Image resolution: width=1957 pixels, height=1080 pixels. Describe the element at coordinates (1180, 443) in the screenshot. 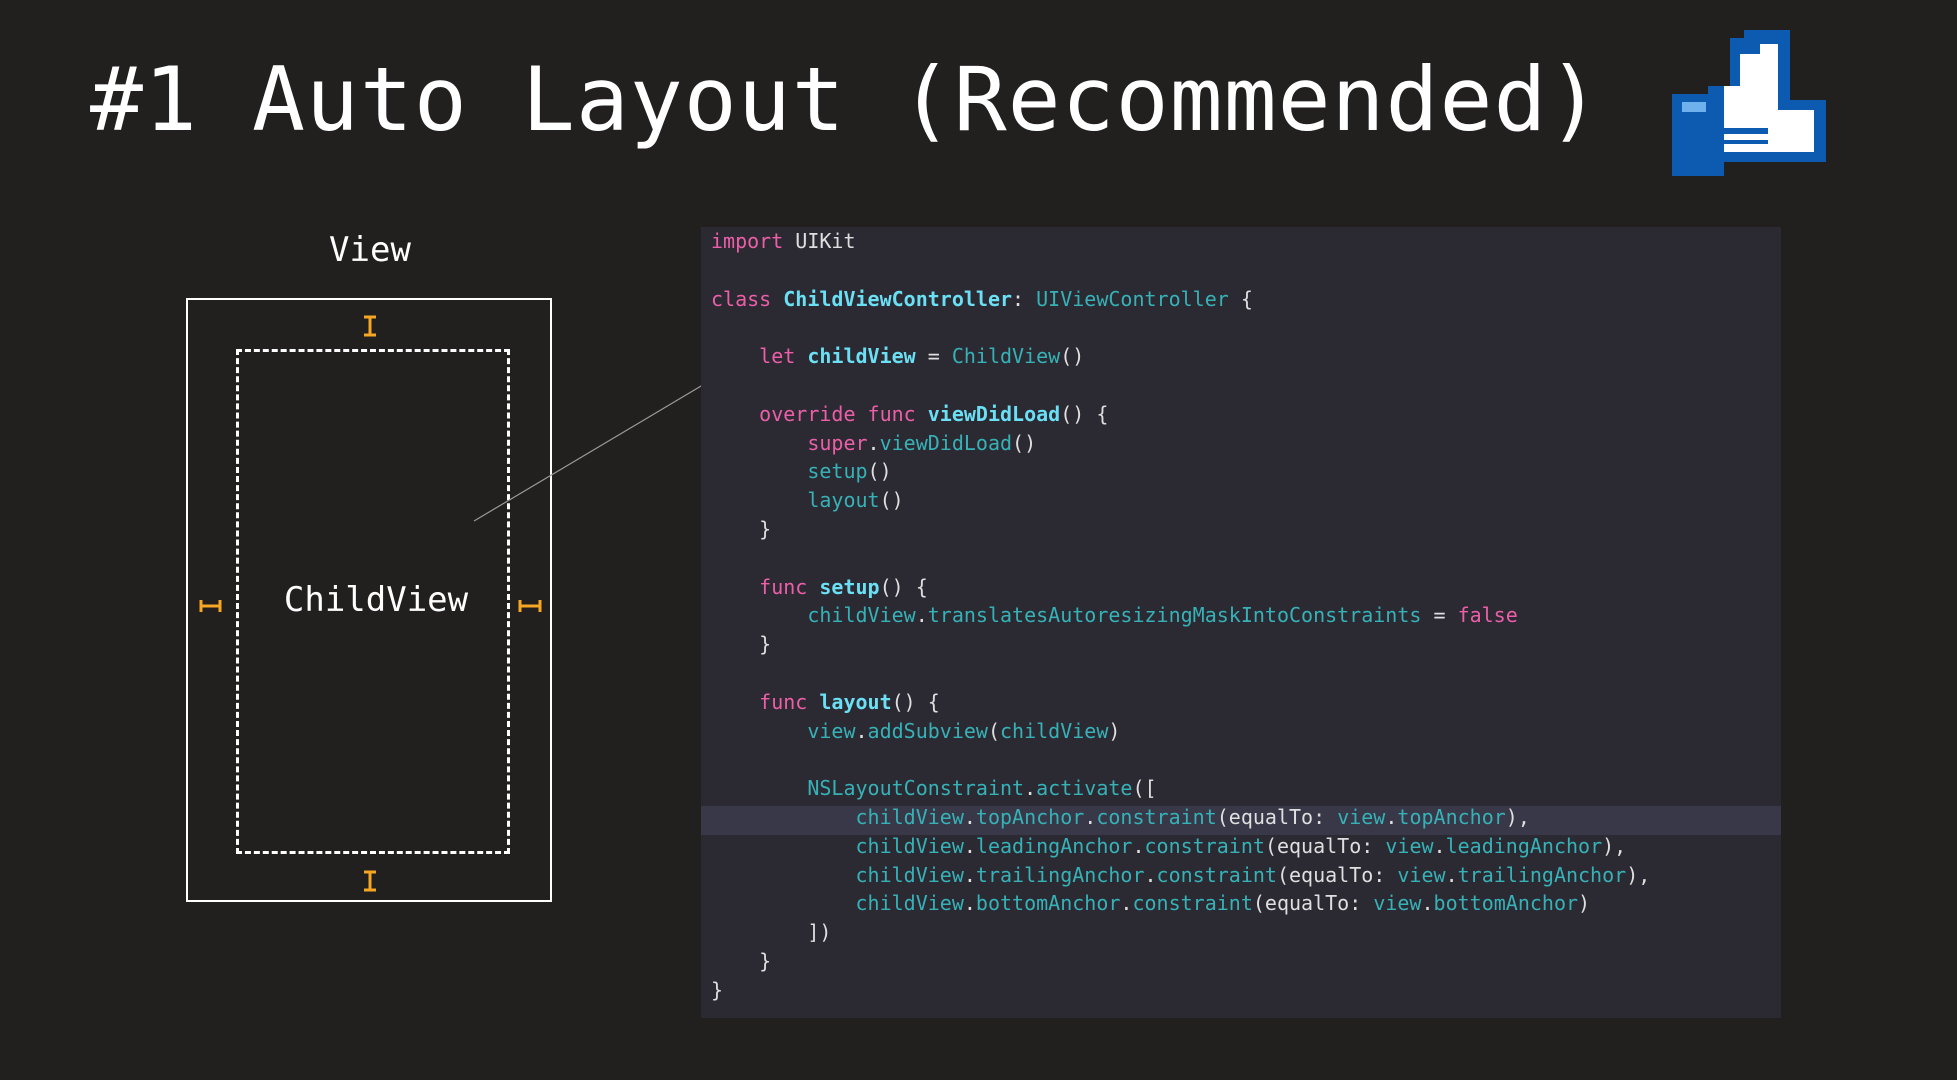

I see `code-line: super.viewDidLoad()` at that location.